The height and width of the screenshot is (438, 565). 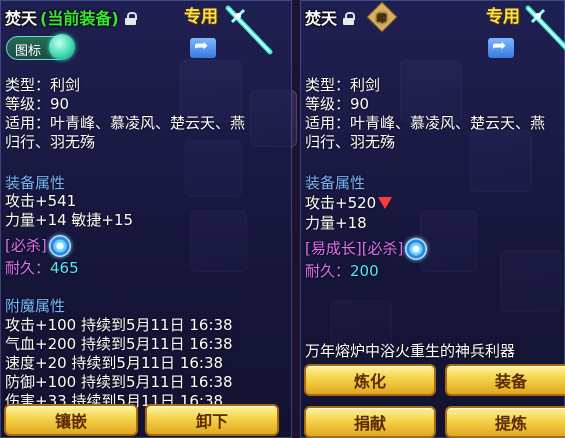 What do you see at coordinates (505, 422) in the screenshot?
I see `extract-button: 提炼` at bounding box center [505, 422].